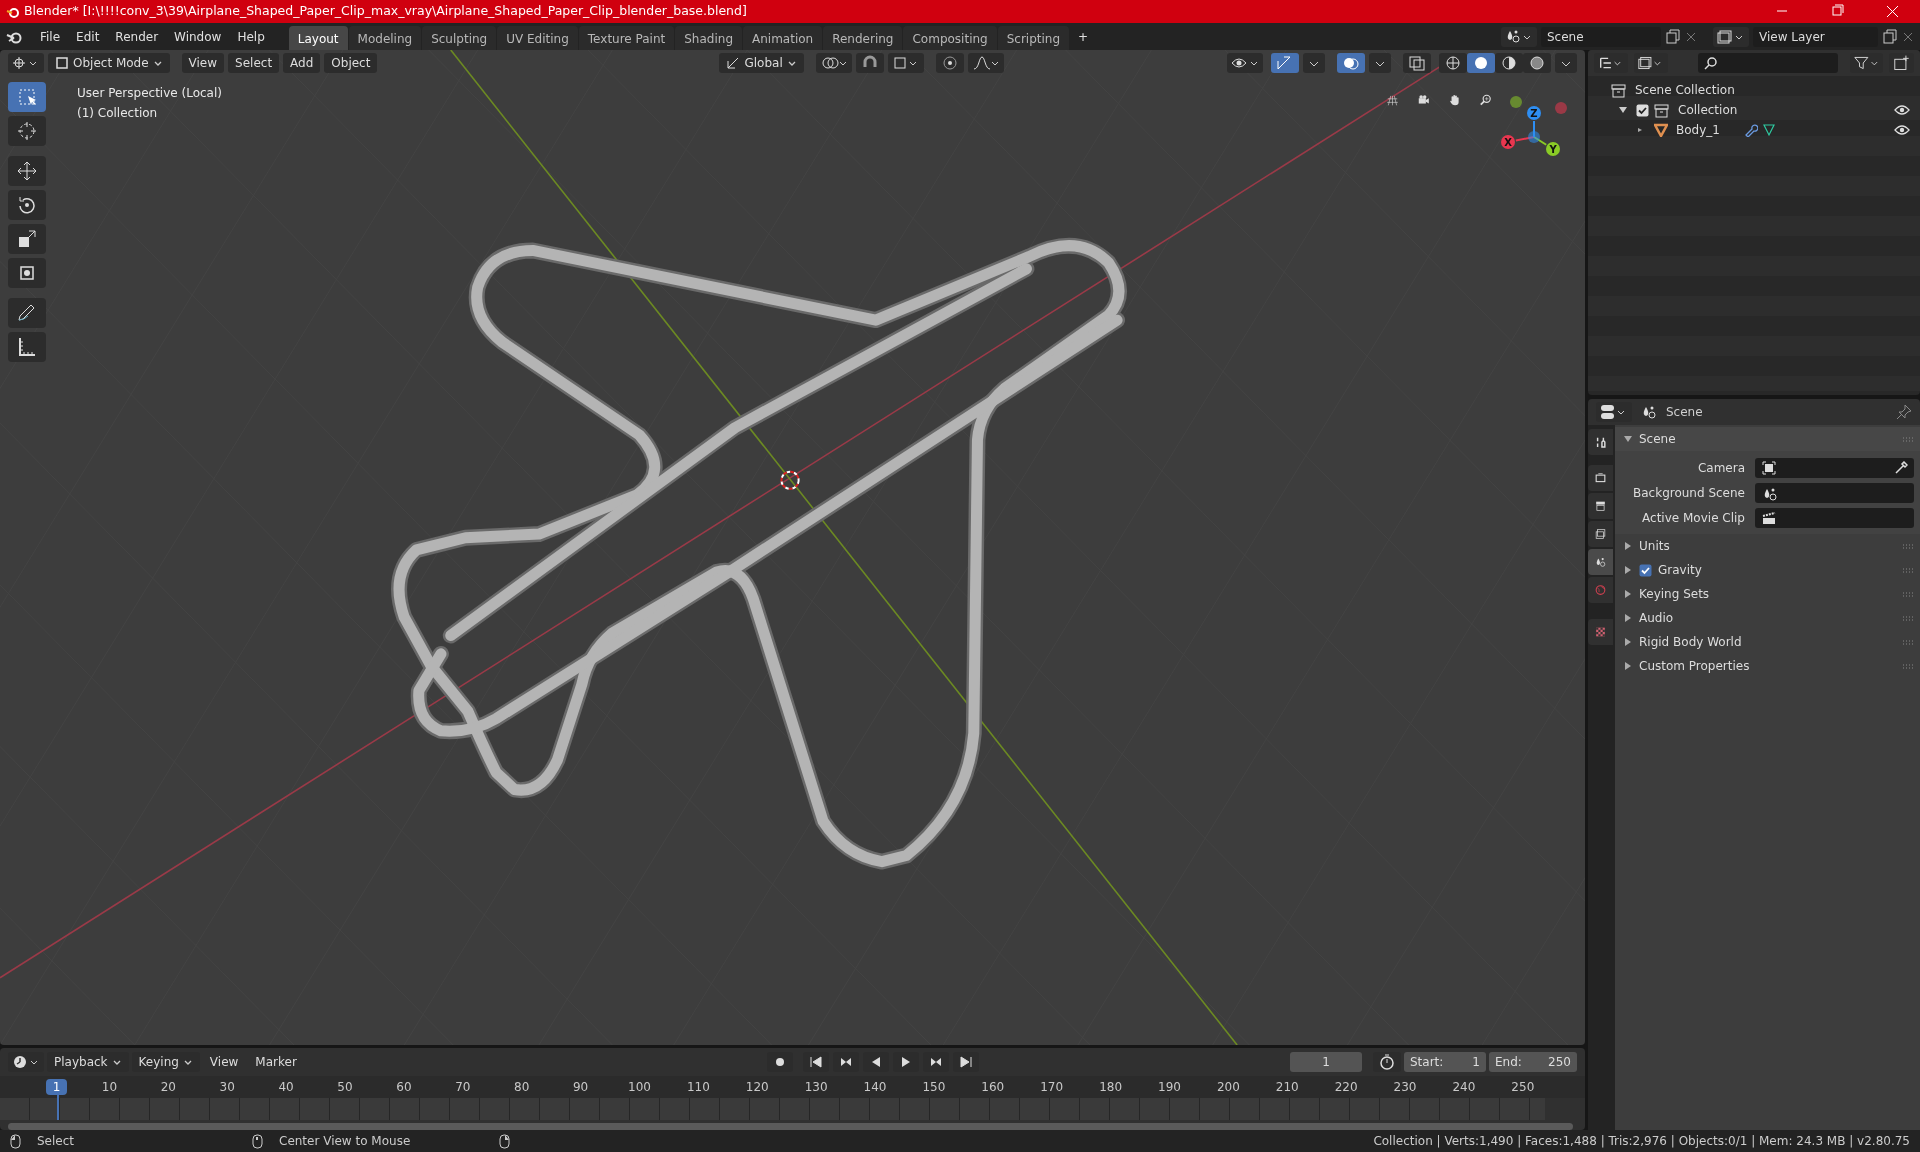 This screenshot has height=1152, width=1920. I want to click on pin-icon, so click(1904, 412).